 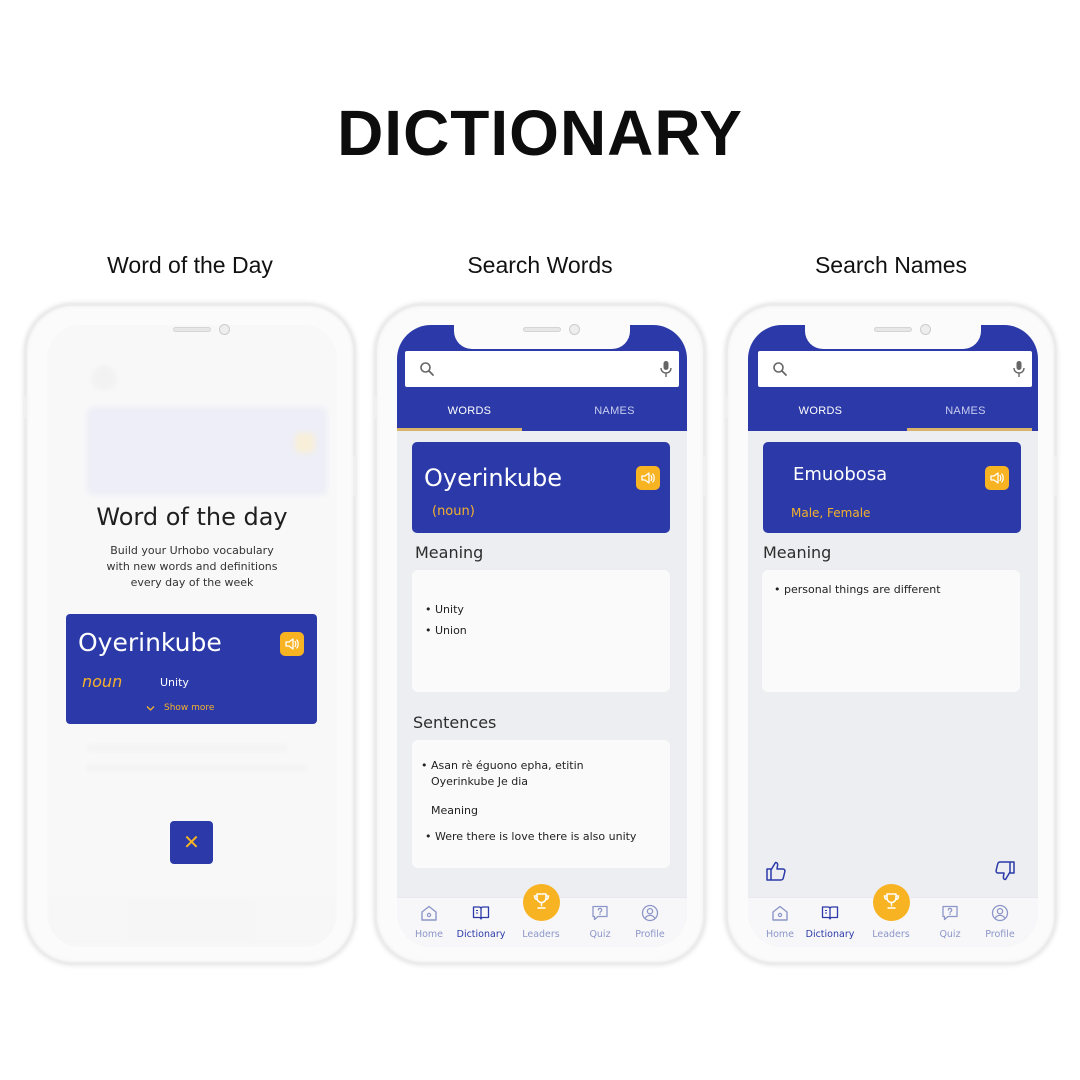 What do you see at coordinates (453, 511) in the screenshot?
I see `part-of-speech: (noun)` at bounding box center [453, 511].